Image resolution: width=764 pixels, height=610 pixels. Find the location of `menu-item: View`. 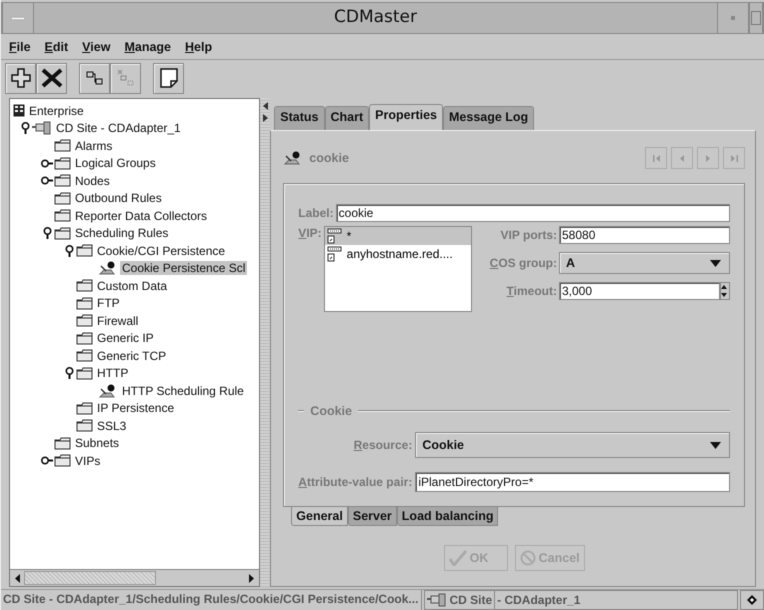

menu-item: View is located at coordinates (96, 47).